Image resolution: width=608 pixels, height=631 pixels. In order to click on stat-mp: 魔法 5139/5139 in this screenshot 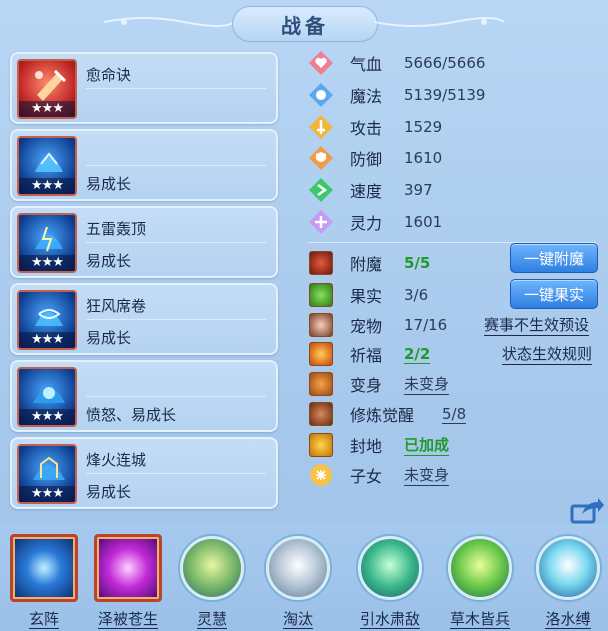, I will do `click(396, 95)`.